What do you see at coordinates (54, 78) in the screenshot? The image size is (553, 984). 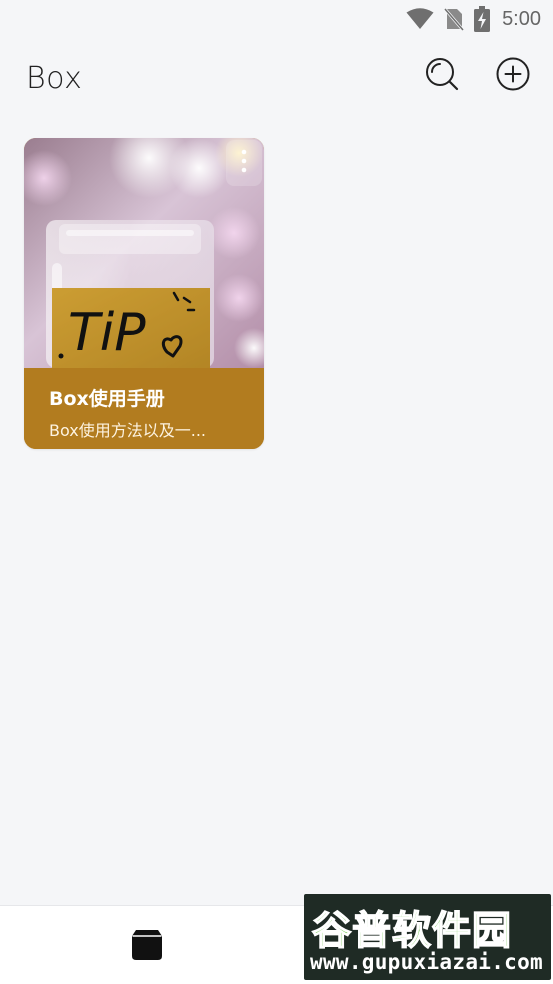 I see `app-title: Box` at bounding box center [54, 78].